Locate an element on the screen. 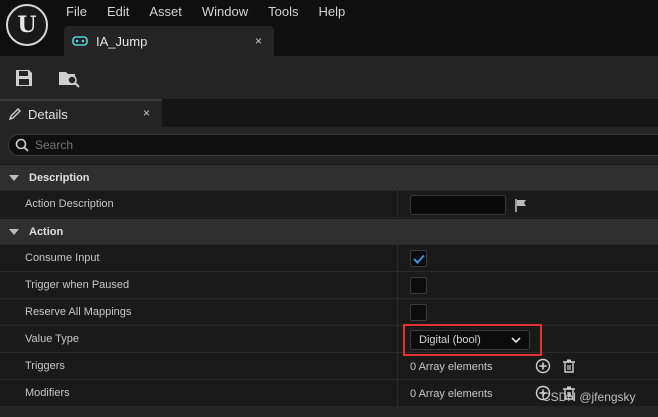  row-action-description: Action Description is located at coordinates (329, 204).